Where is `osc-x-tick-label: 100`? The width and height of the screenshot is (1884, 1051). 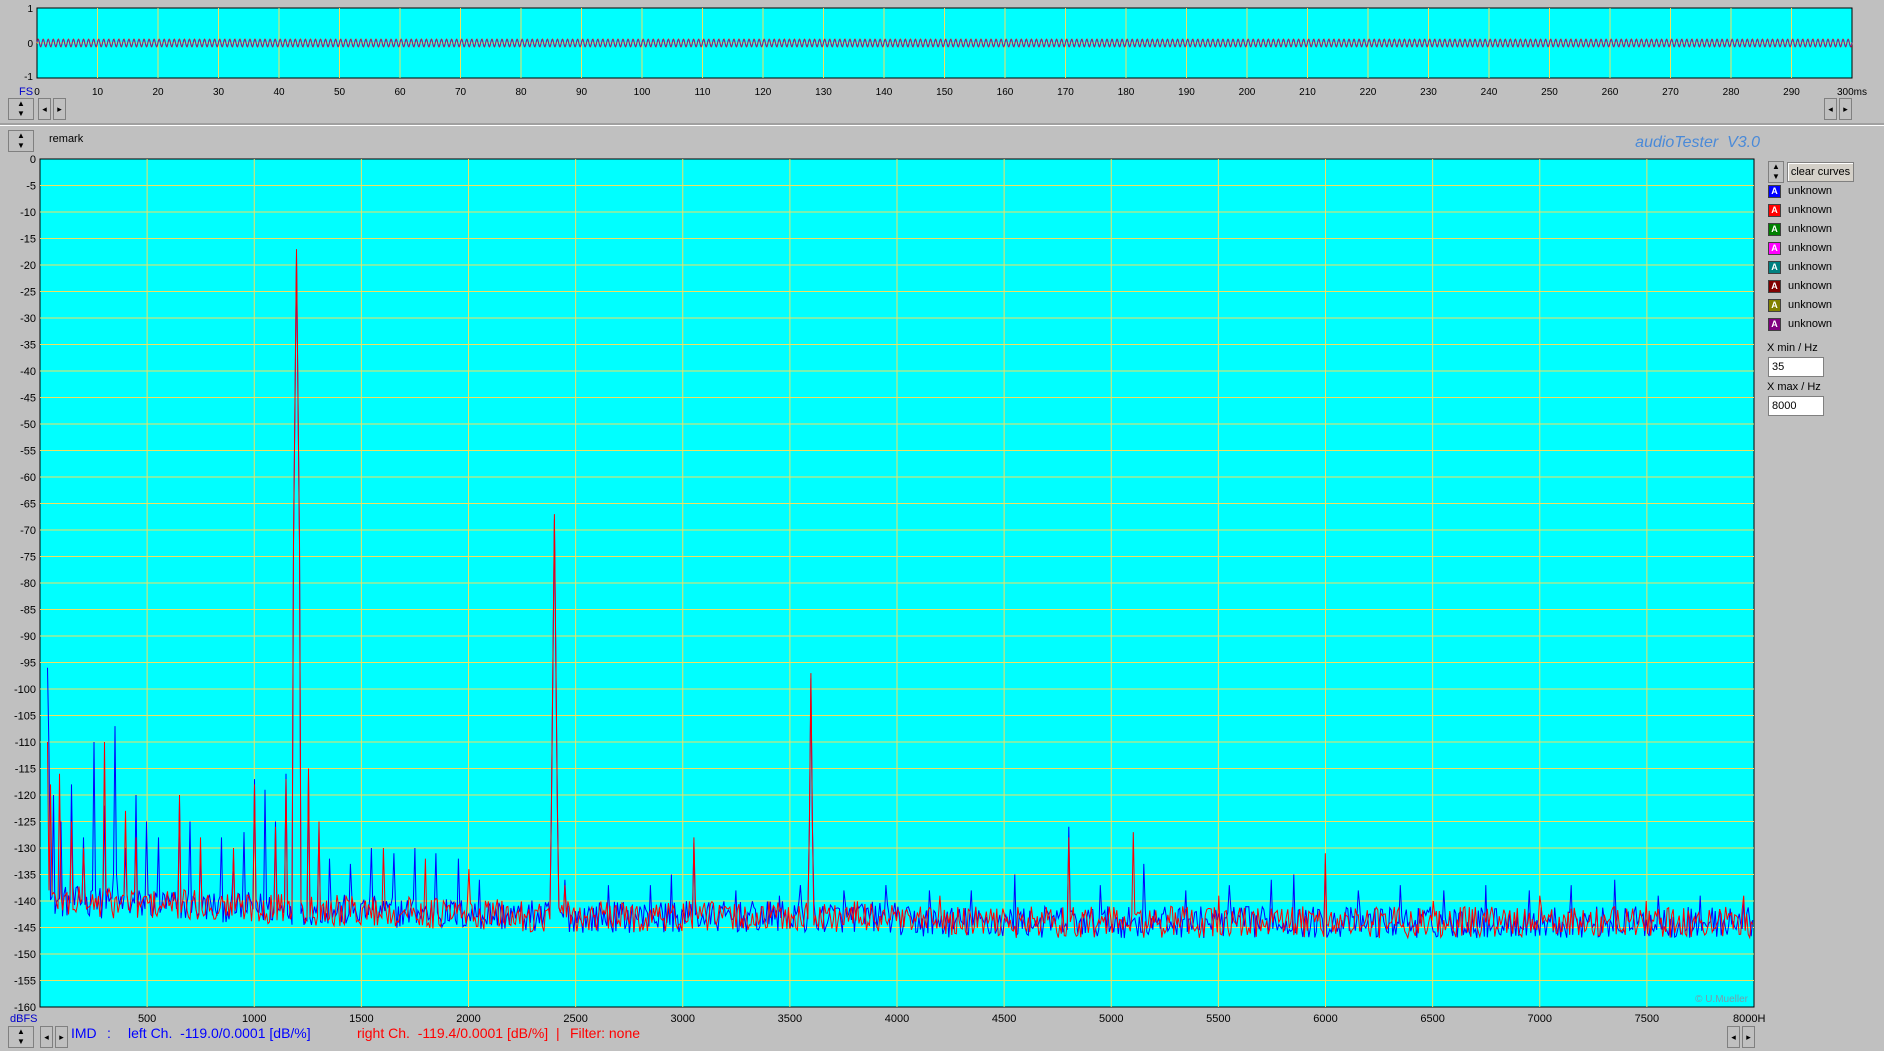 osc-x-tick-label: 100 is located at coordinates (642, 92).